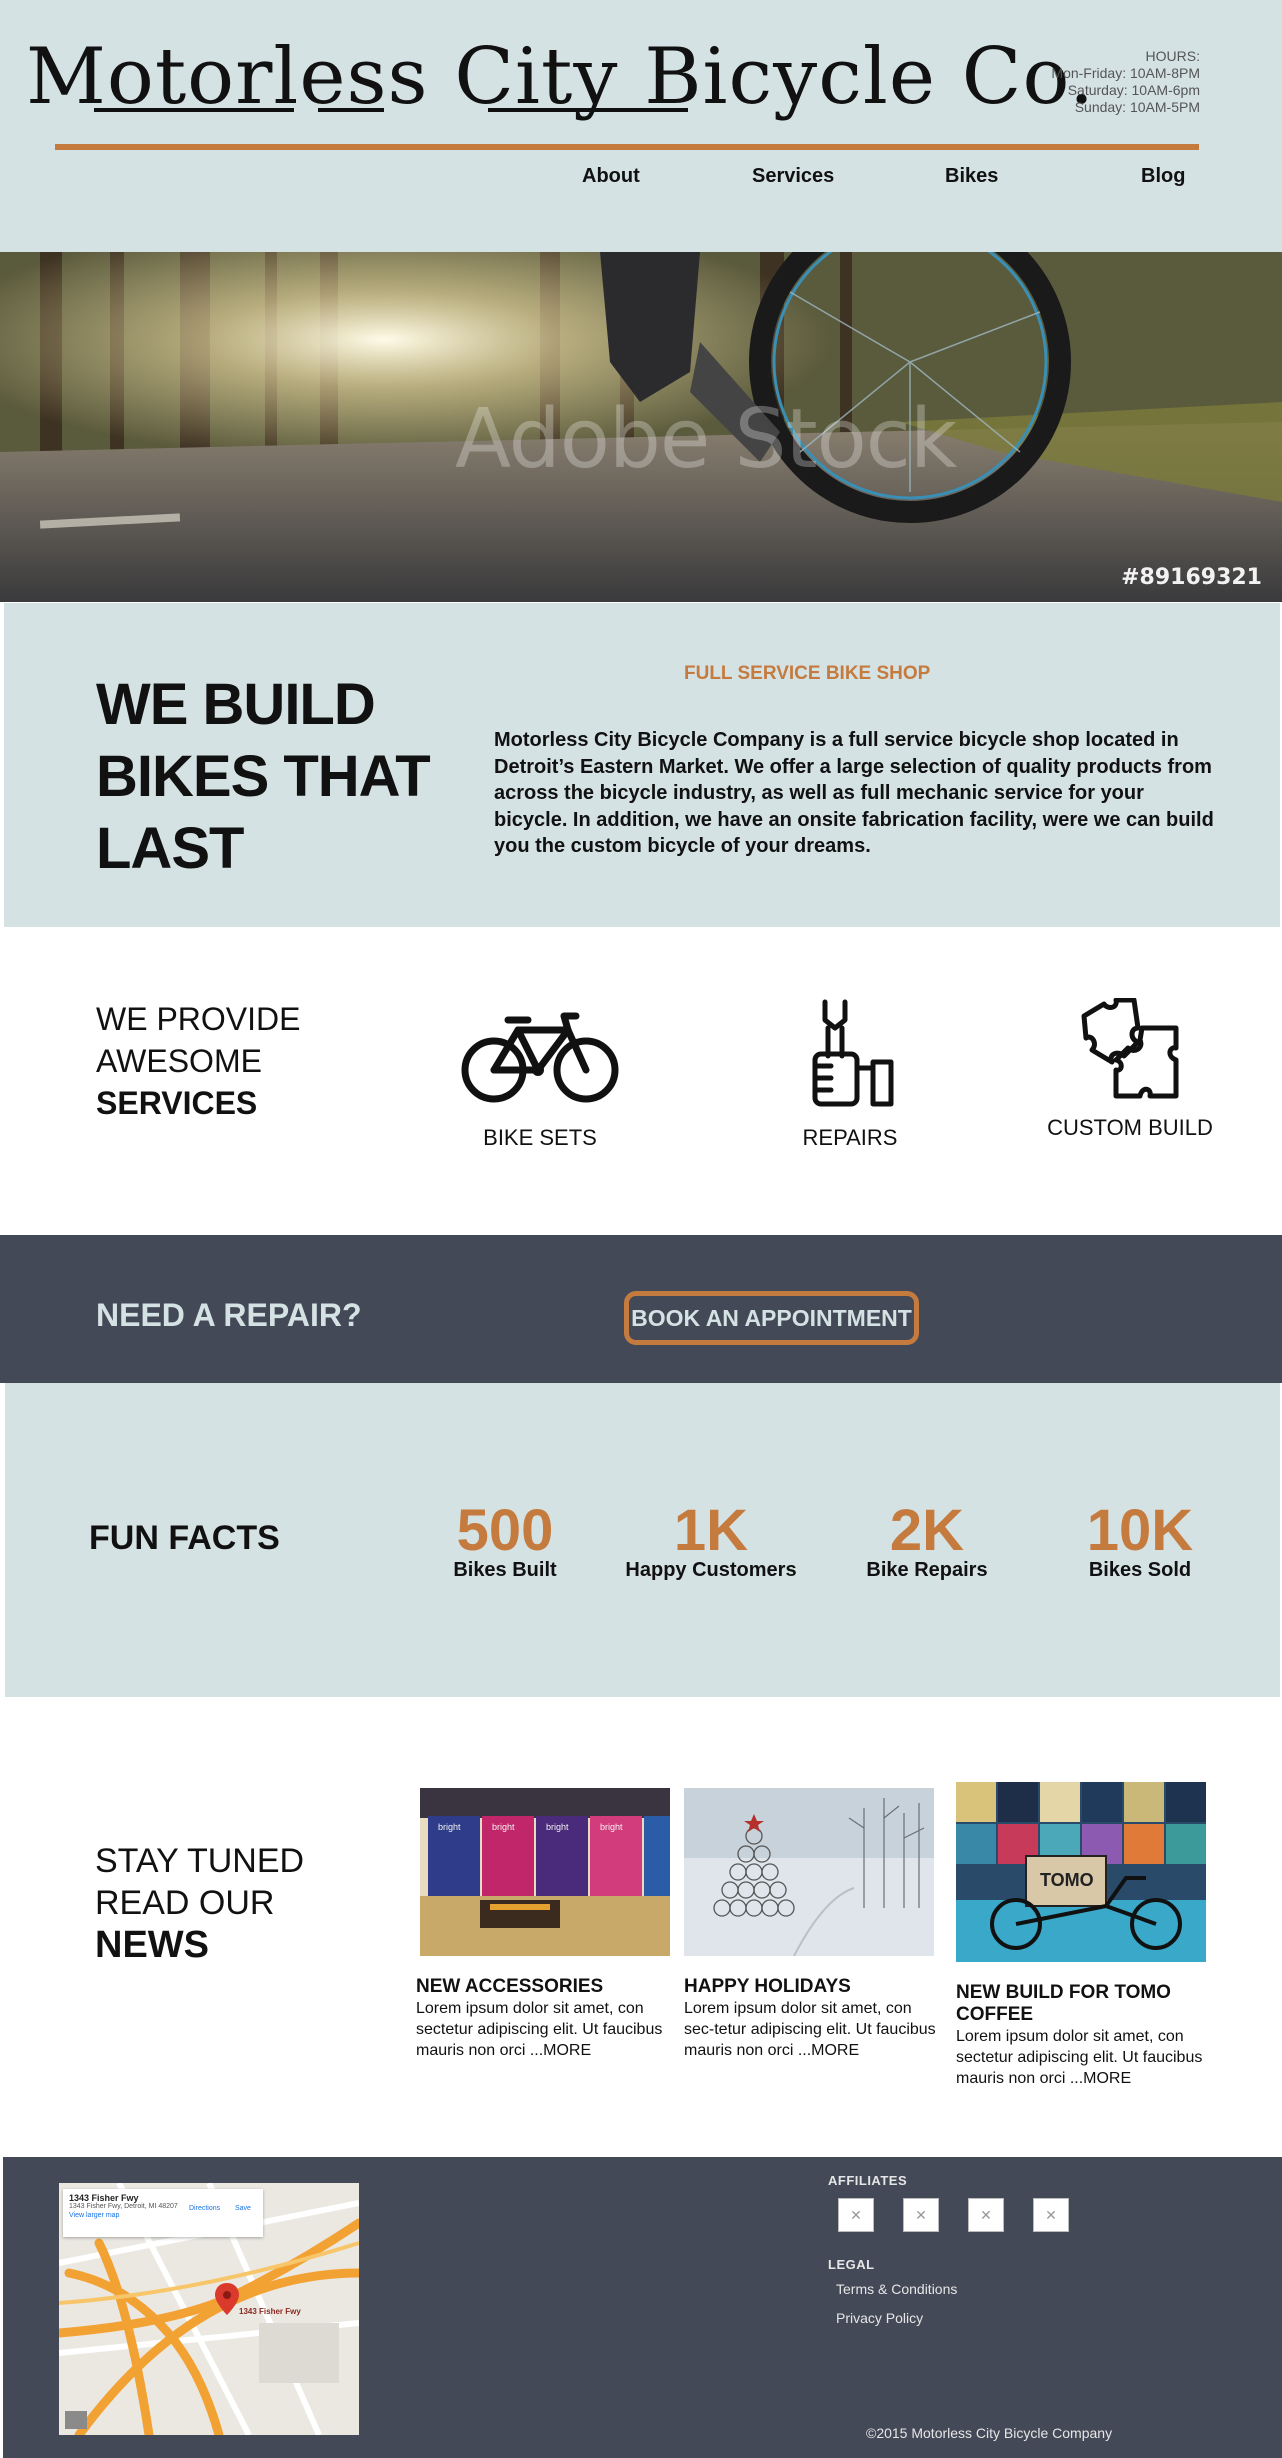  Describe the element at coordinates (1137, 107) in the screenshot. I see `hours-sunday: Sunday: 10AM-5PM` at that location.